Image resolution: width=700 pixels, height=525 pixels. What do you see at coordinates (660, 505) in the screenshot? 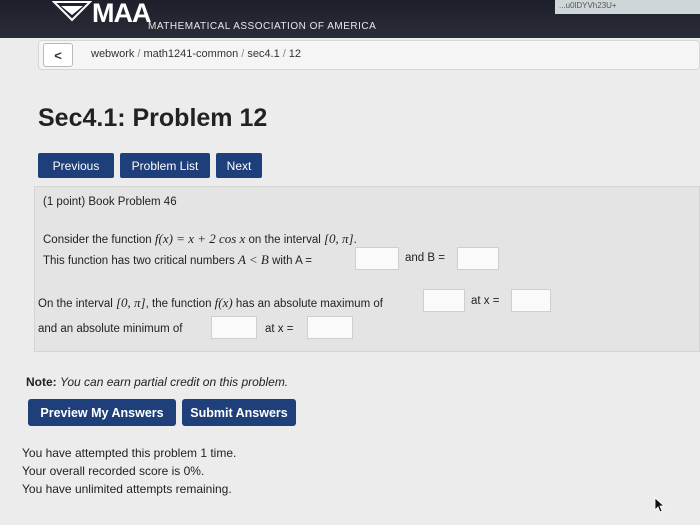
I see `mouse-cursor-icon` at bounding box center [660, 505].